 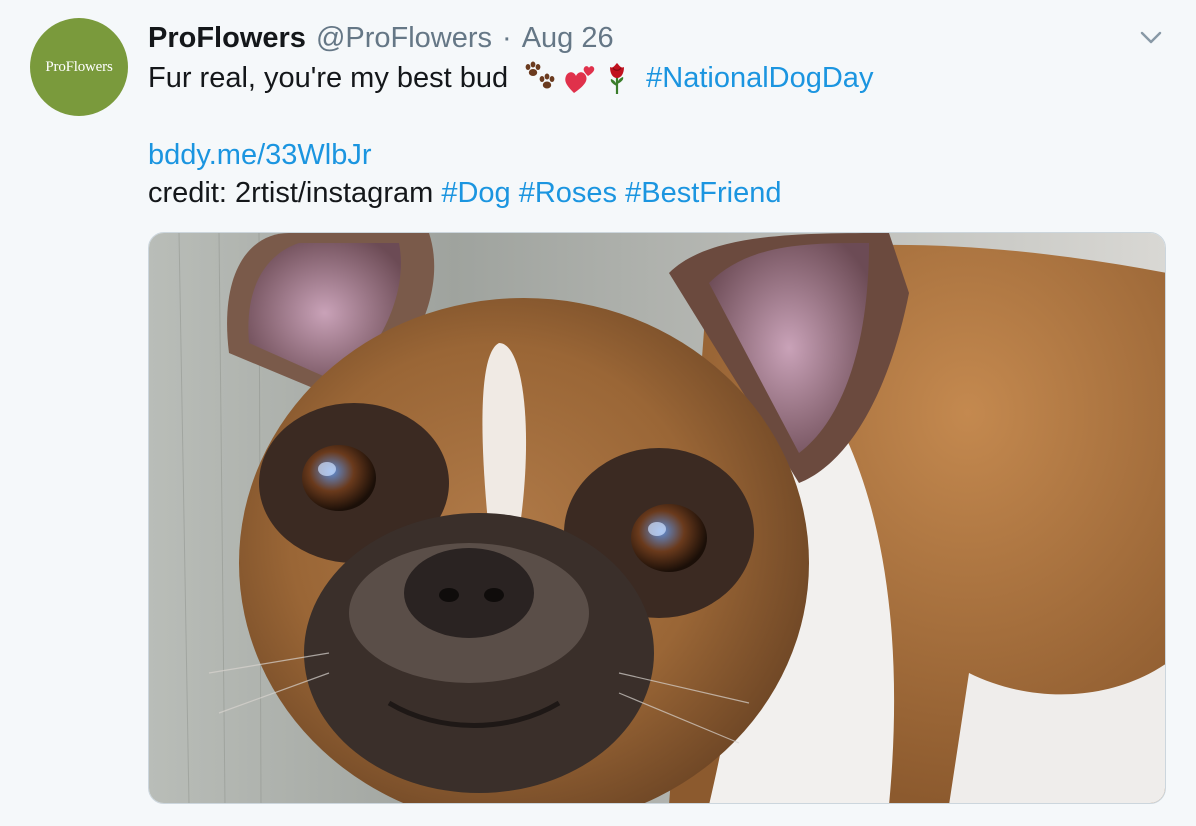 I want to click on more-options-chevron-down-icon, so click(x=1151, y=38).